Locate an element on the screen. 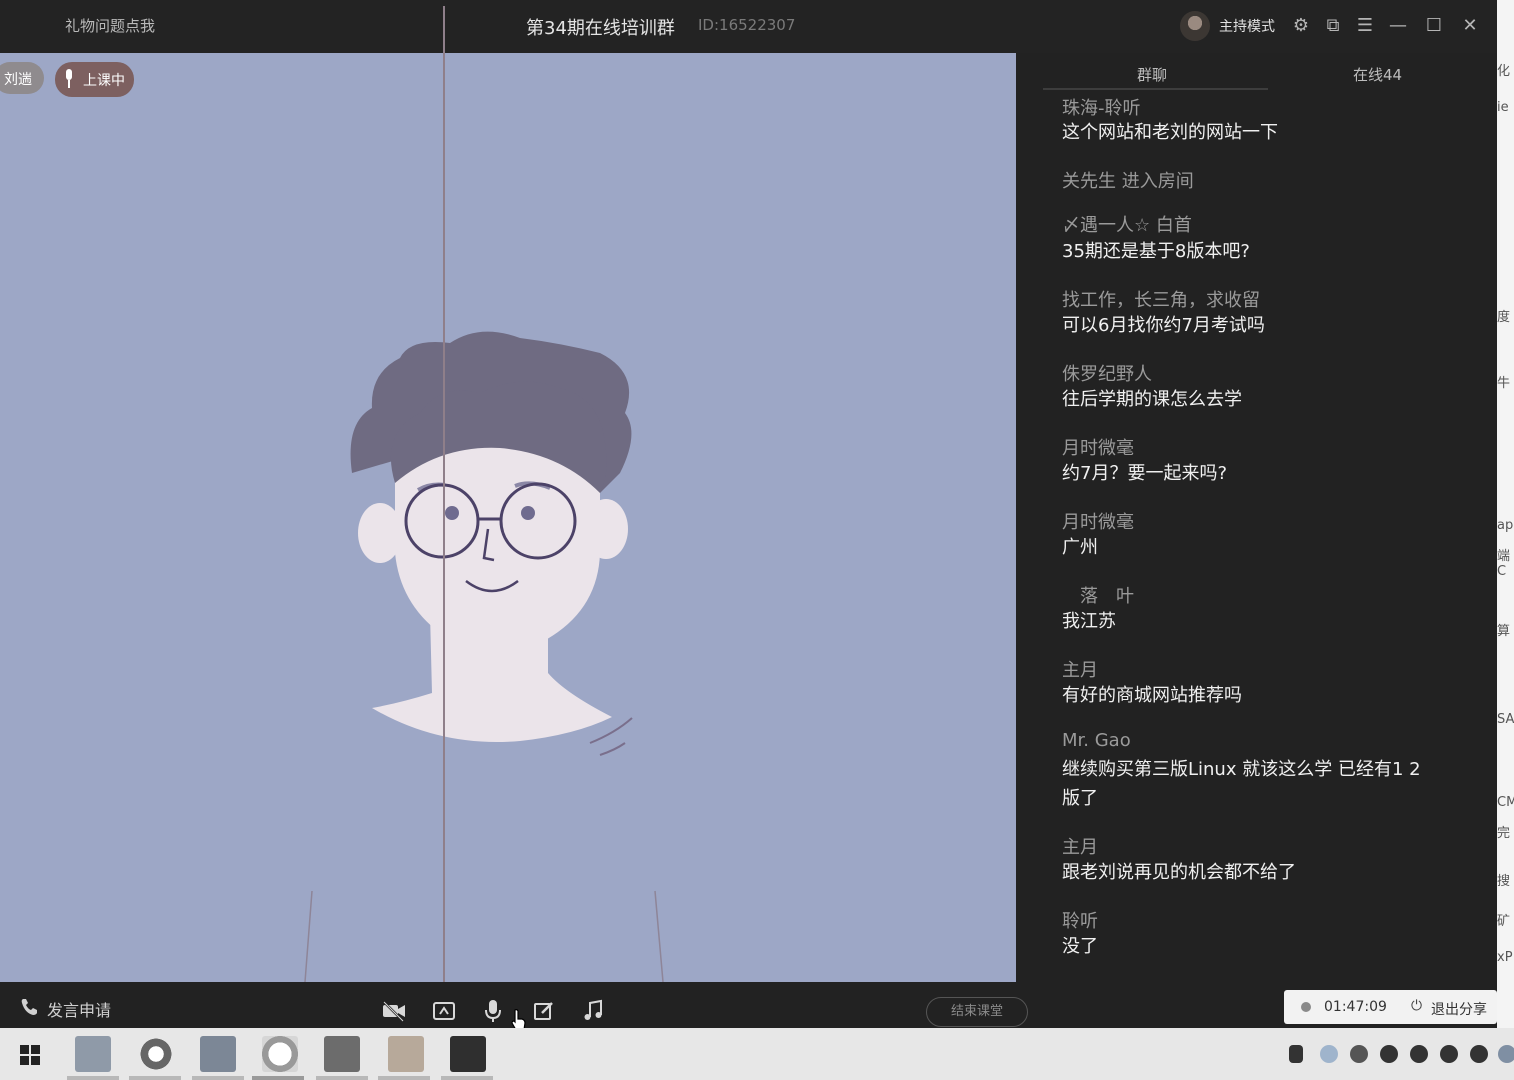  chat-app-icon is located at coordinates (280, 1054).